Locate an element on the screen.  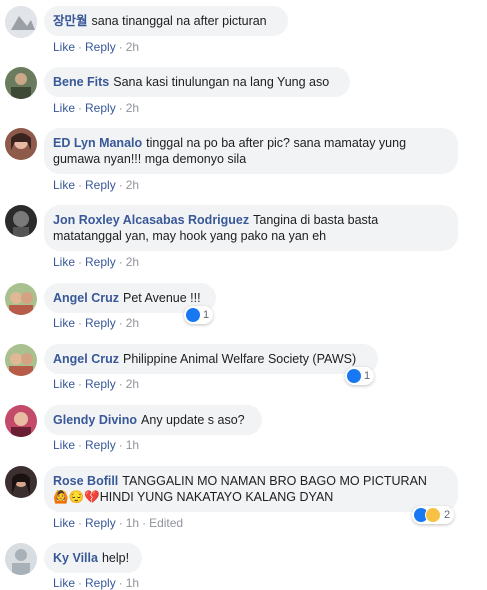
comment-author: ED Lyn Manalo is located at coordinates (97, 143).